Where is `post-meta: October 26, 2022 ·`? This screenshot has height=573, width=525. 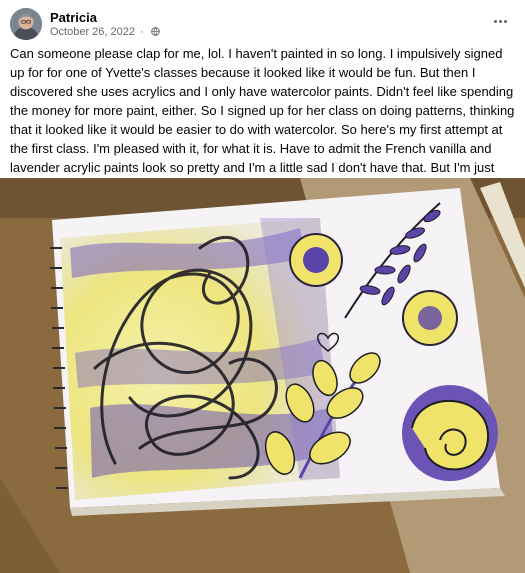
post-meta: October 26, 2022 · is located at coordinates (105, 32).